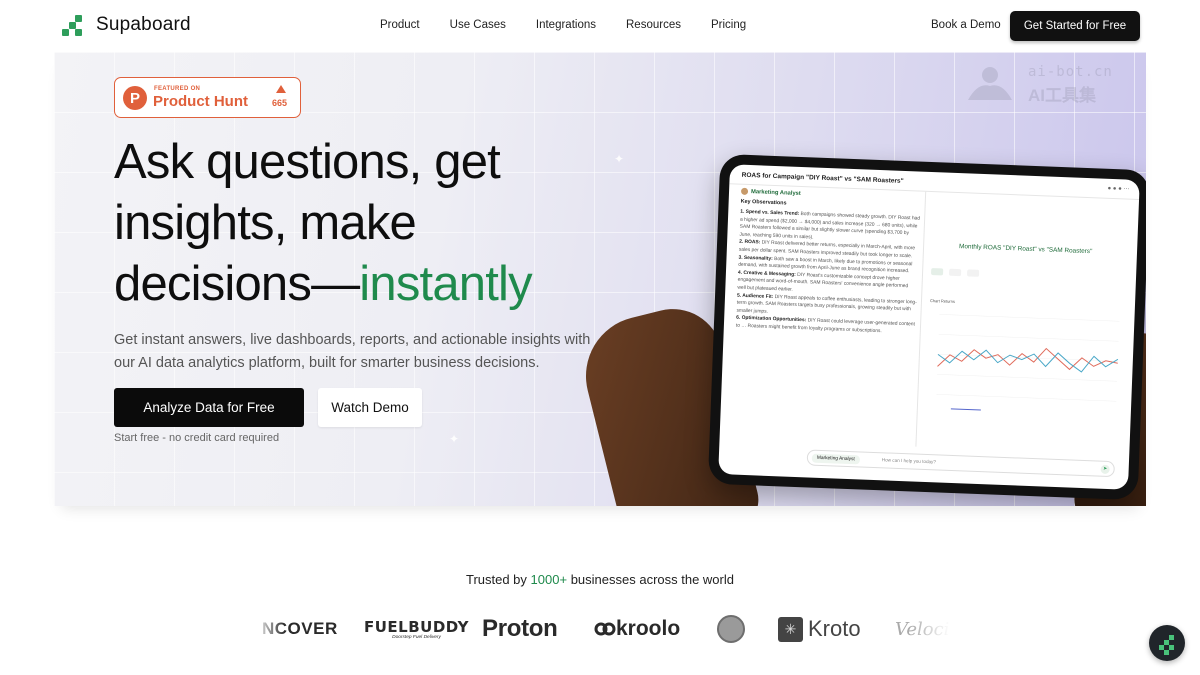 This screenshot has height=675, width=1200. What do you see at coordinates (270, 629) in the screenshot?
I see `logos-fade-left` at bounding box center [270, 629].